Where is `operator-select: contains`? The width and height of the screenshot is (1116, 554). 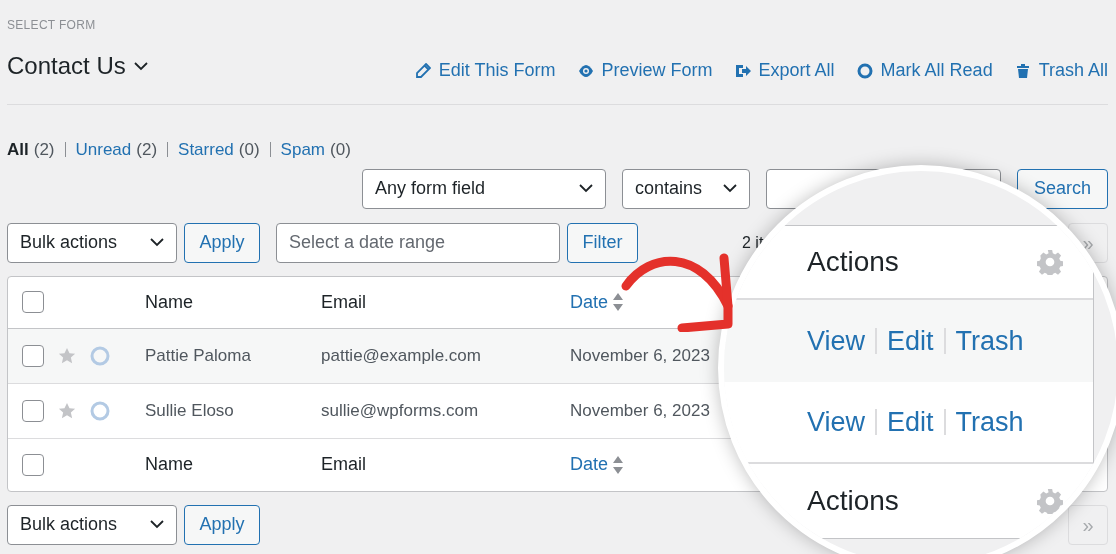 operator-select: contains is located at coordinates (686, 188).